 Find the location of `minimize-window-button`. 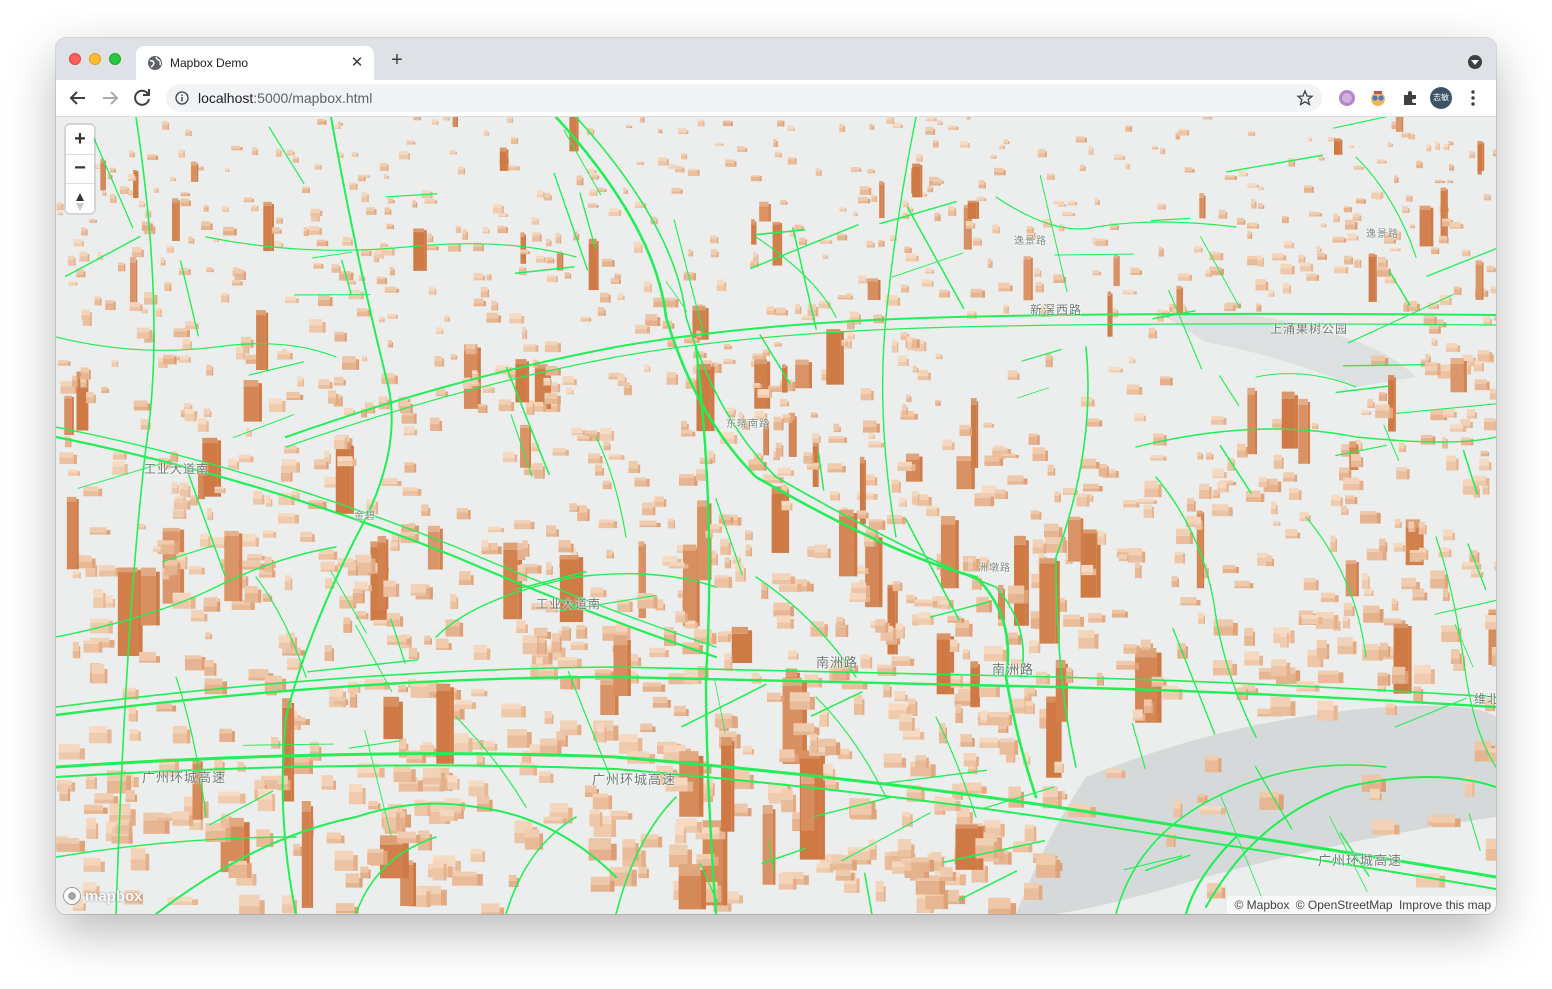

minimize-window-button is located at coordinates (95, 59).